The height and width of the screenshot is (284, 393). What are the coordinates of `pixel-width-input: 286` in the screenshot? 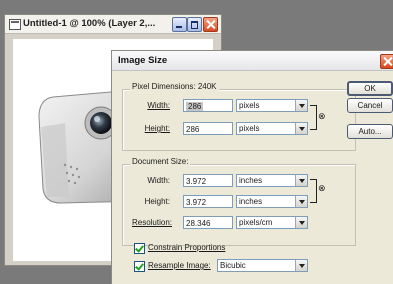 It's located at (208, 105).